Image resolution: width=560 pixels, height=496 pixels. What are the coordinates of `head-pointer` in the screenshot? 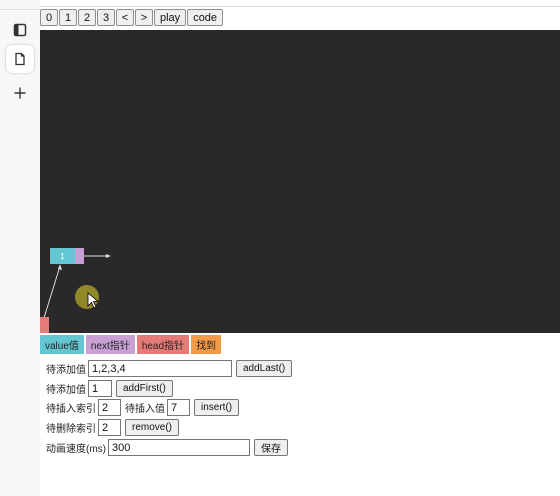 It's located at (44, 325).